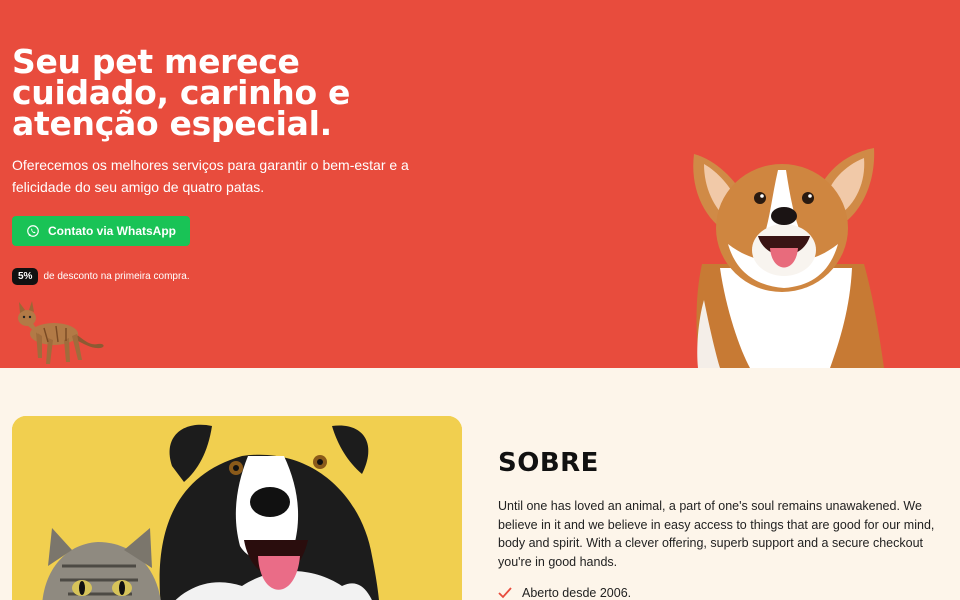 The image size is (960, 600). I want to click on discount-badge: 5%, so click(25, 276).